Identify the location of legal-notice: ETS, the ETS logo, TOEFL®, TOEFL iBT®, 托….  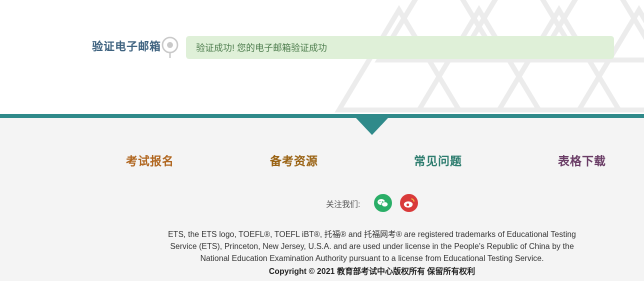
(372, 247).